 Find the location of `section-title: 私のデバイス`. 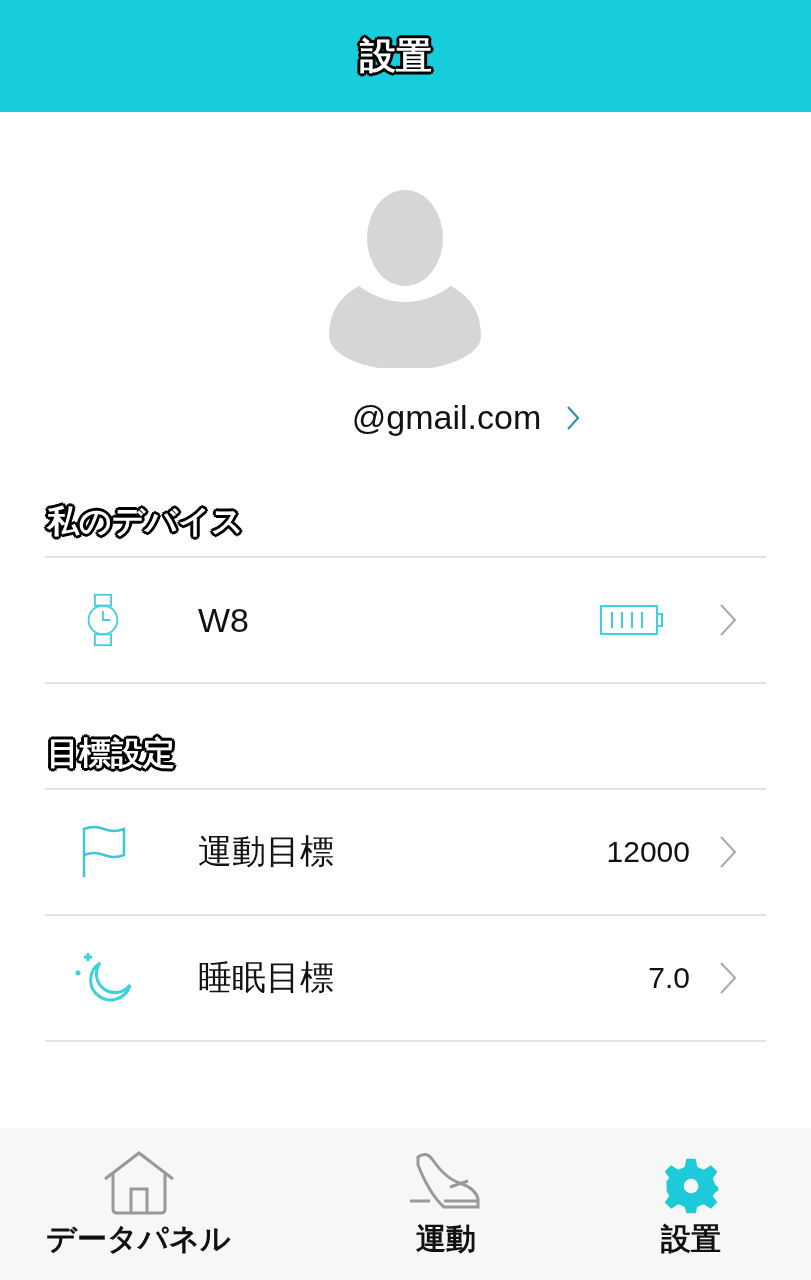

section-title: 私のデバイス is located at coordinates (405, 528).